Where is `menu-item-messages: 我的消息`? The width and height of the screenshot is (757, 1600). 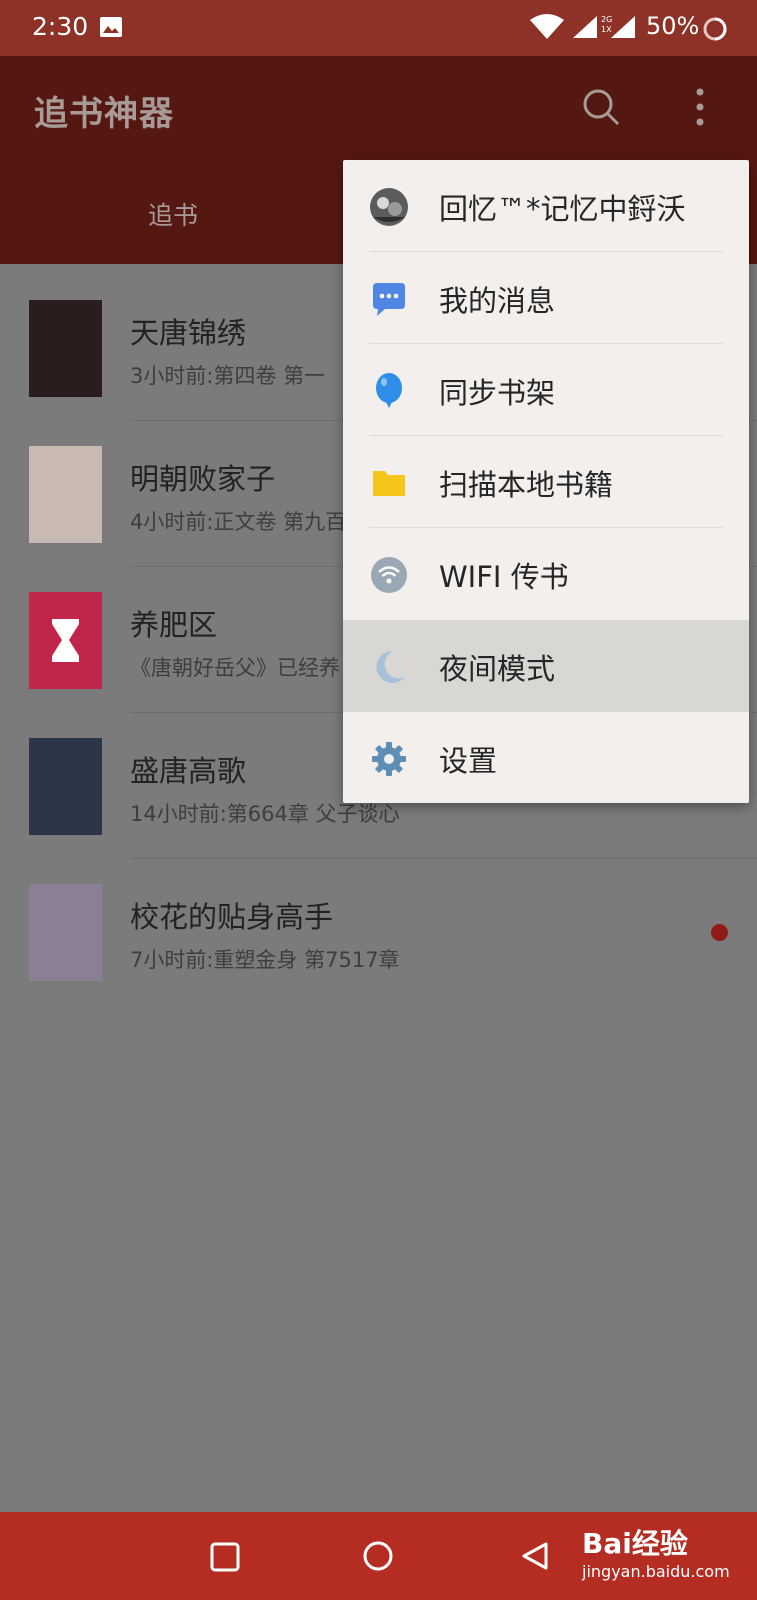 menu-item-messages: 我的消息 is located at coordinates (546, 298).